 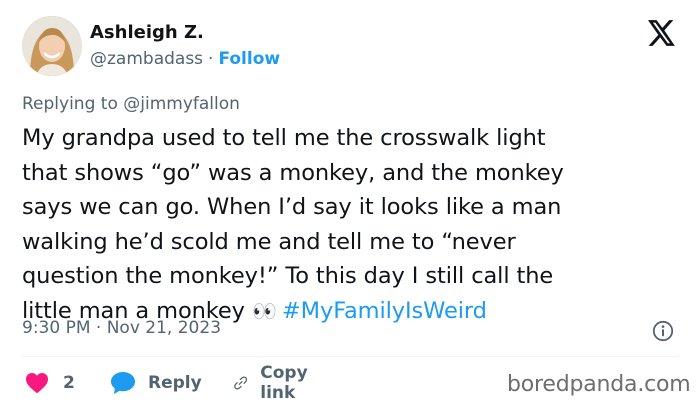 I want to click on tweet-date: Nov 21, 2023, so click(x=164, y=328).